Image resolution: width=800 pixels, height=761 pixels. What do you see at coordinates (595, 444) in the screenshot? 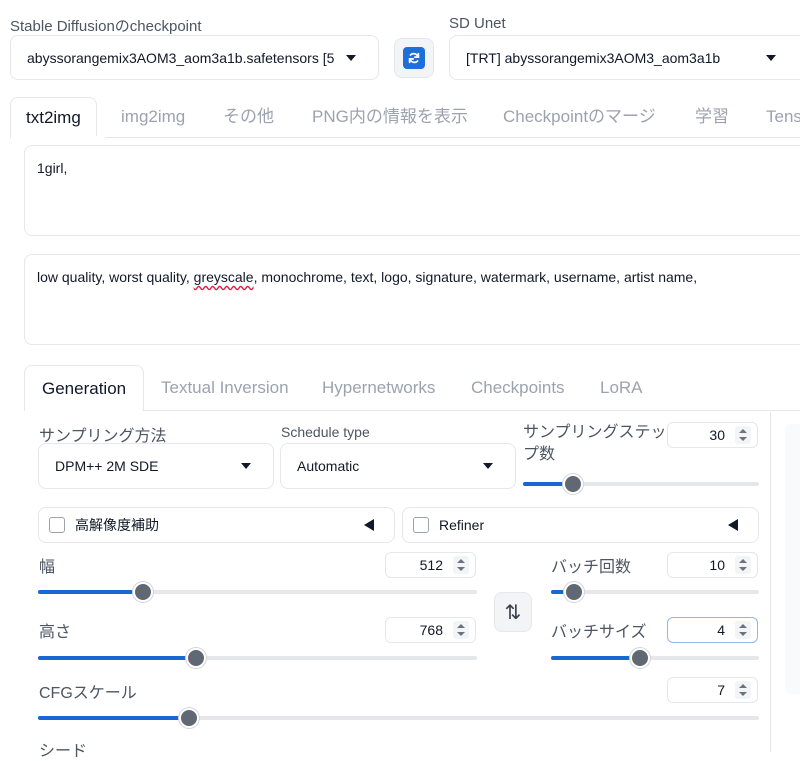
I see `sampling-steps-label: サンプリングステッ プ数` at bounding box center [595, 444].